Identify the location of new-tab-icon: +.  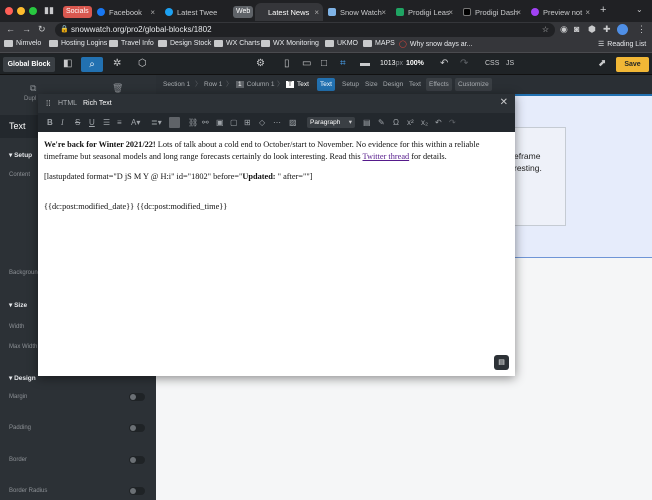
(603, 10).